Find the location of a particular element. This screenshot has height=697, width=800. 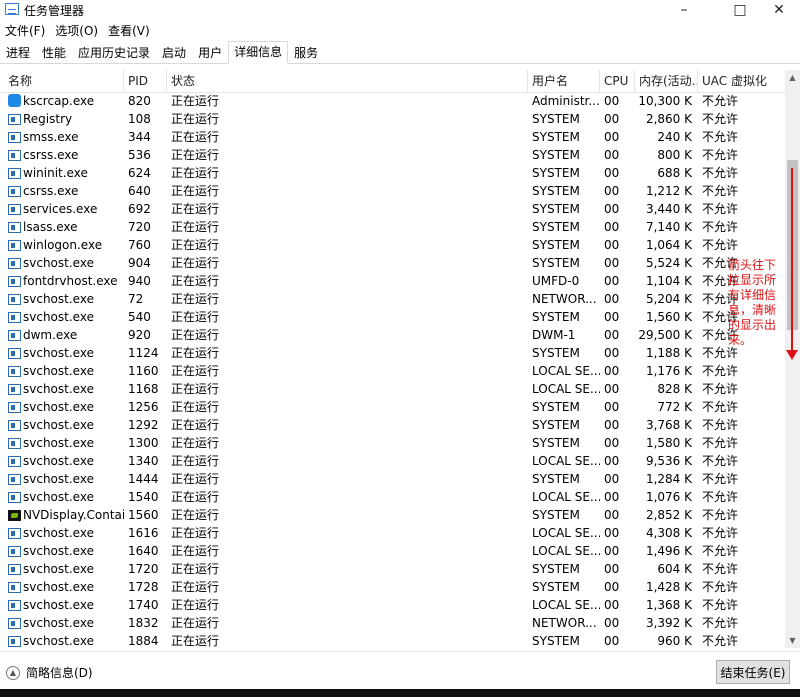

cell-mem: 5,524 K is located at coordinates (668, 263).